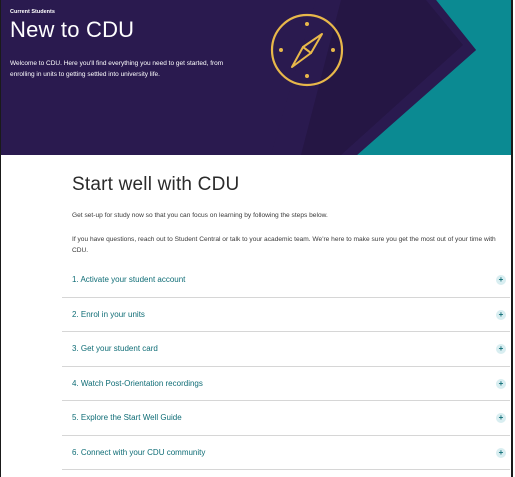 The width and height of the screenshot is (515, 477). What do you see at coordinates (139, 452) in the screenshot?
I see `accordion-item-label: 6. Connect with your CDU community` at bounding box center [139, 452].